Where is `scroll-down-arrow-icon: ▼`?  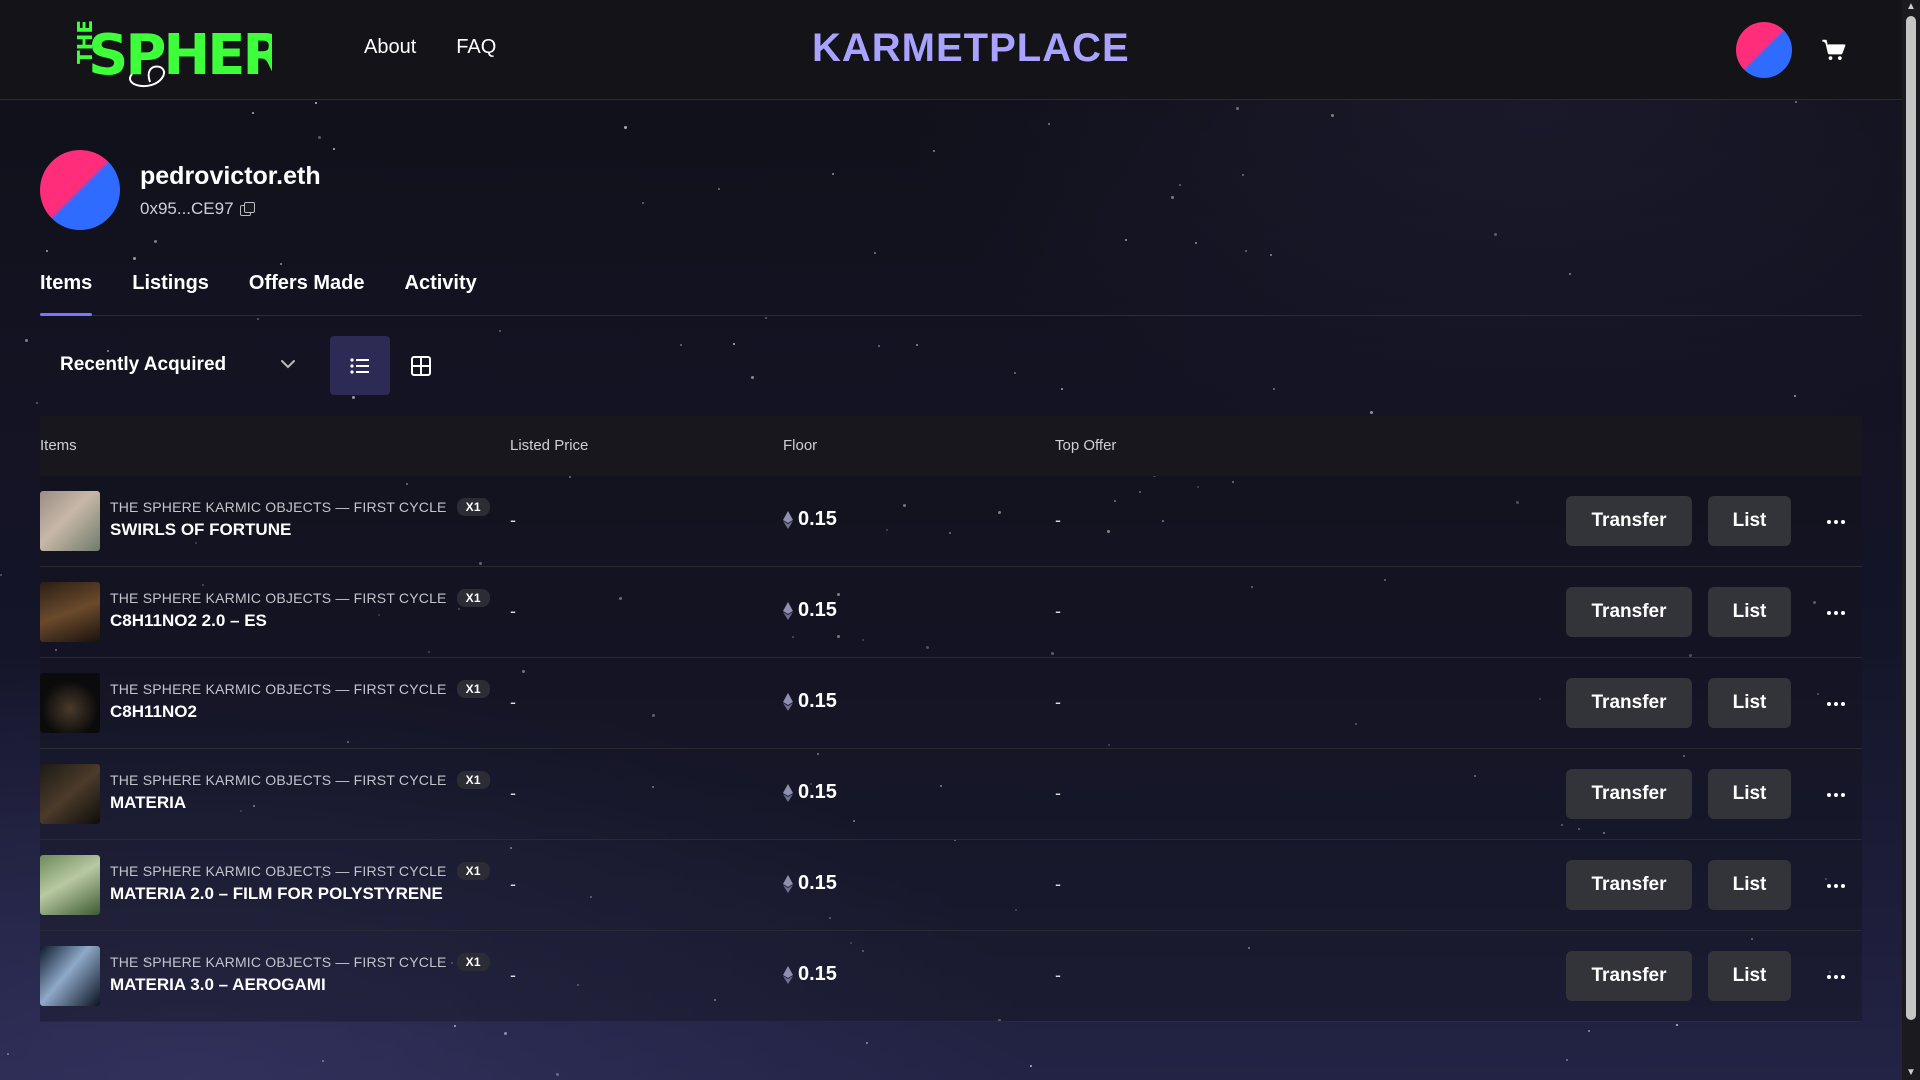 scroll-down-arrow-icon: ▼ is located at coordinates (1911, 1073).